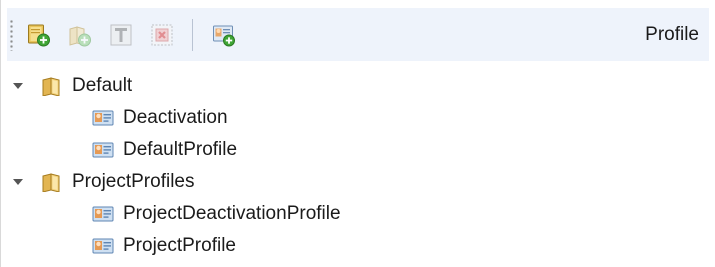 The image size is (715, 267). I want to click on delete-button, so click(161, 34).